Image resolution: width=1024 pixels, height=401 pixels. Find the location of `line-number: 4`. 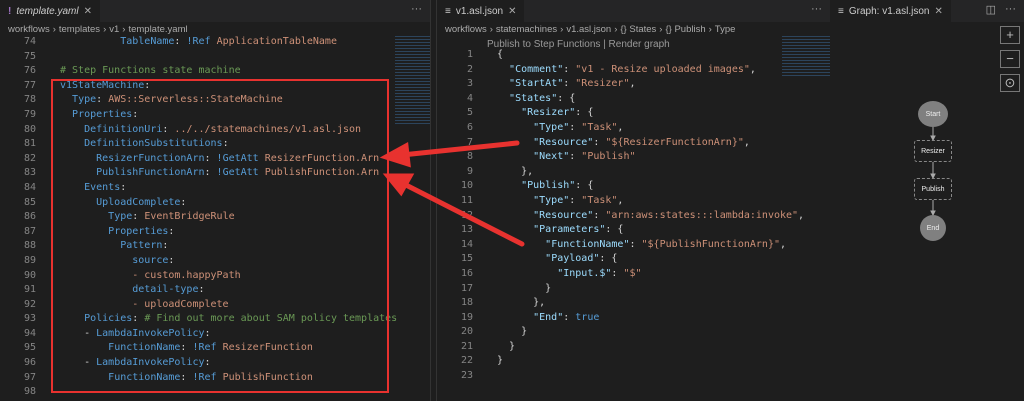

line-number: 4 is located at coordinates (469, 98).